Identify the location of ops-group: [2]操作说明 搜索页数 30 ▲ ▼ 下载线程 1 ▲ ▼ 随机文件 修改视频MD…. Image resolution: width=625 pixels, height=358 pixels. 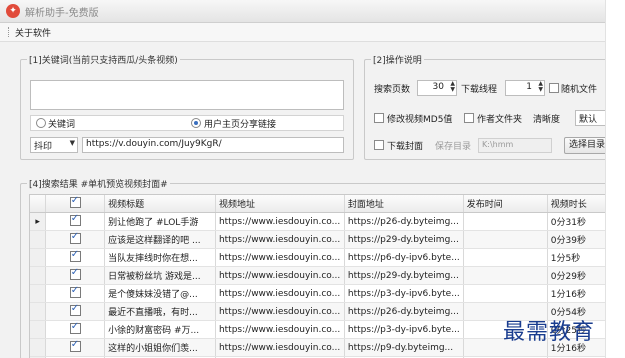
(484, 106).